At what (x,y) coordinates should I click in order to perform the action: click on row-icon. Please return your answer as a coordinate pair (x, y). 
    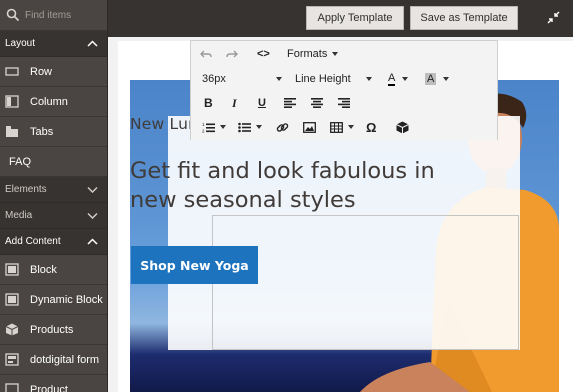
    Looking at the image, I should click on (12, 71).